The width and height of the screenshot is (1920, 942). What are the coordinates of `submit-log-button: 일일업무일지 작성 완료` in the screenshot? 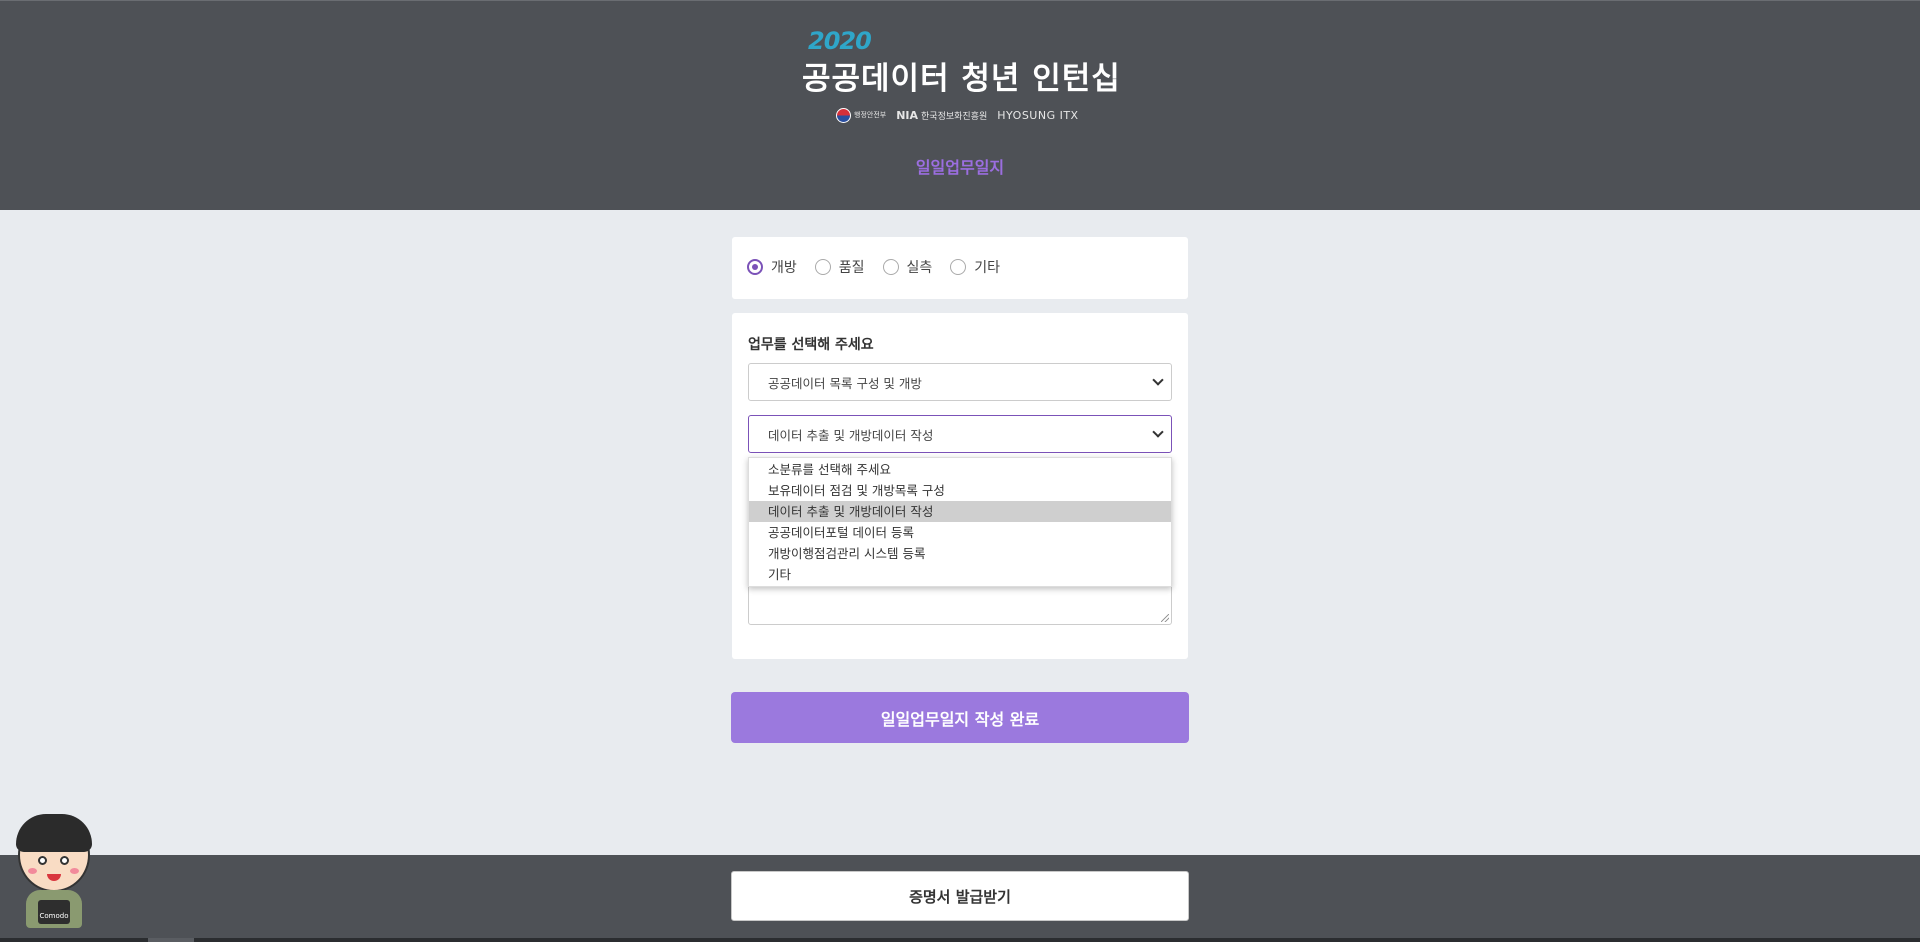 It's located at (960, 717).